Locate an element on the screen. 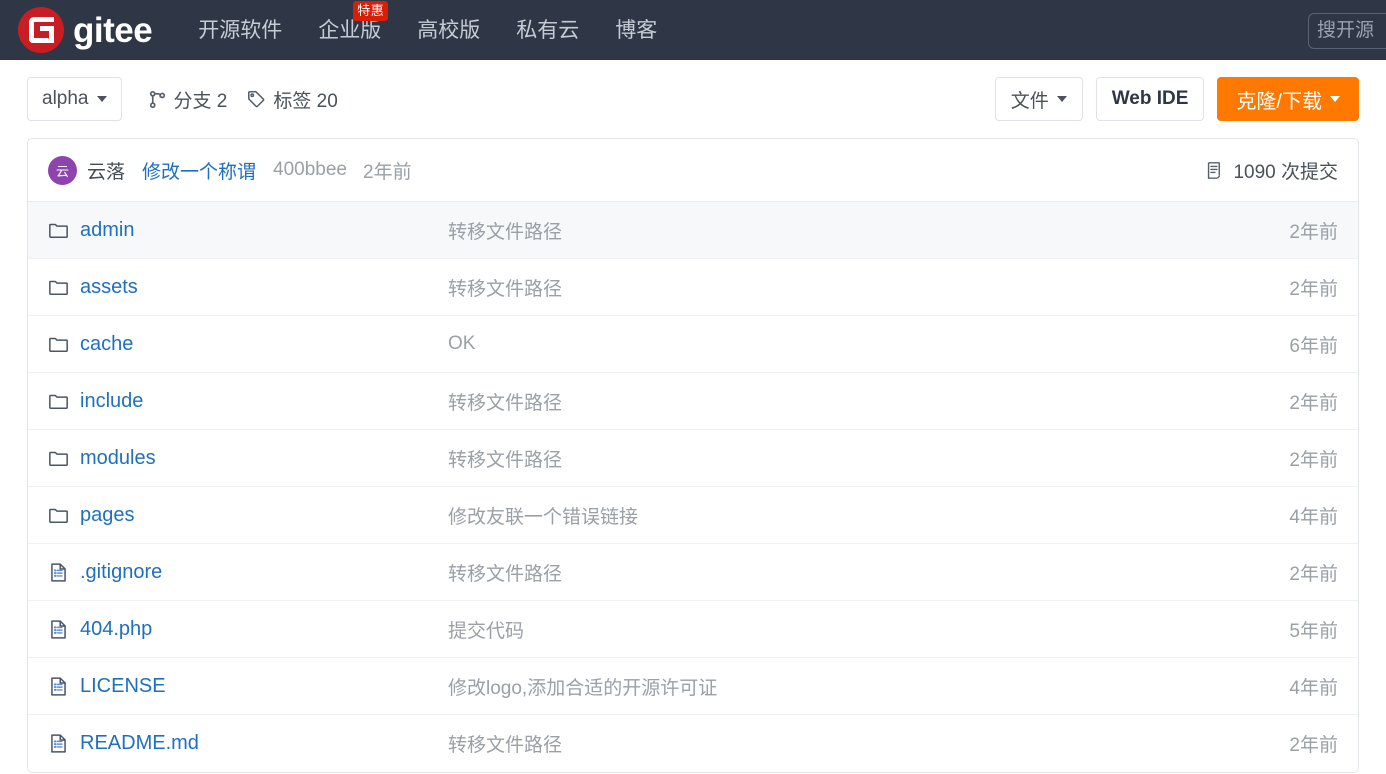  nav-item-opensource: 开源软件 is located at coordinates (240, 30).